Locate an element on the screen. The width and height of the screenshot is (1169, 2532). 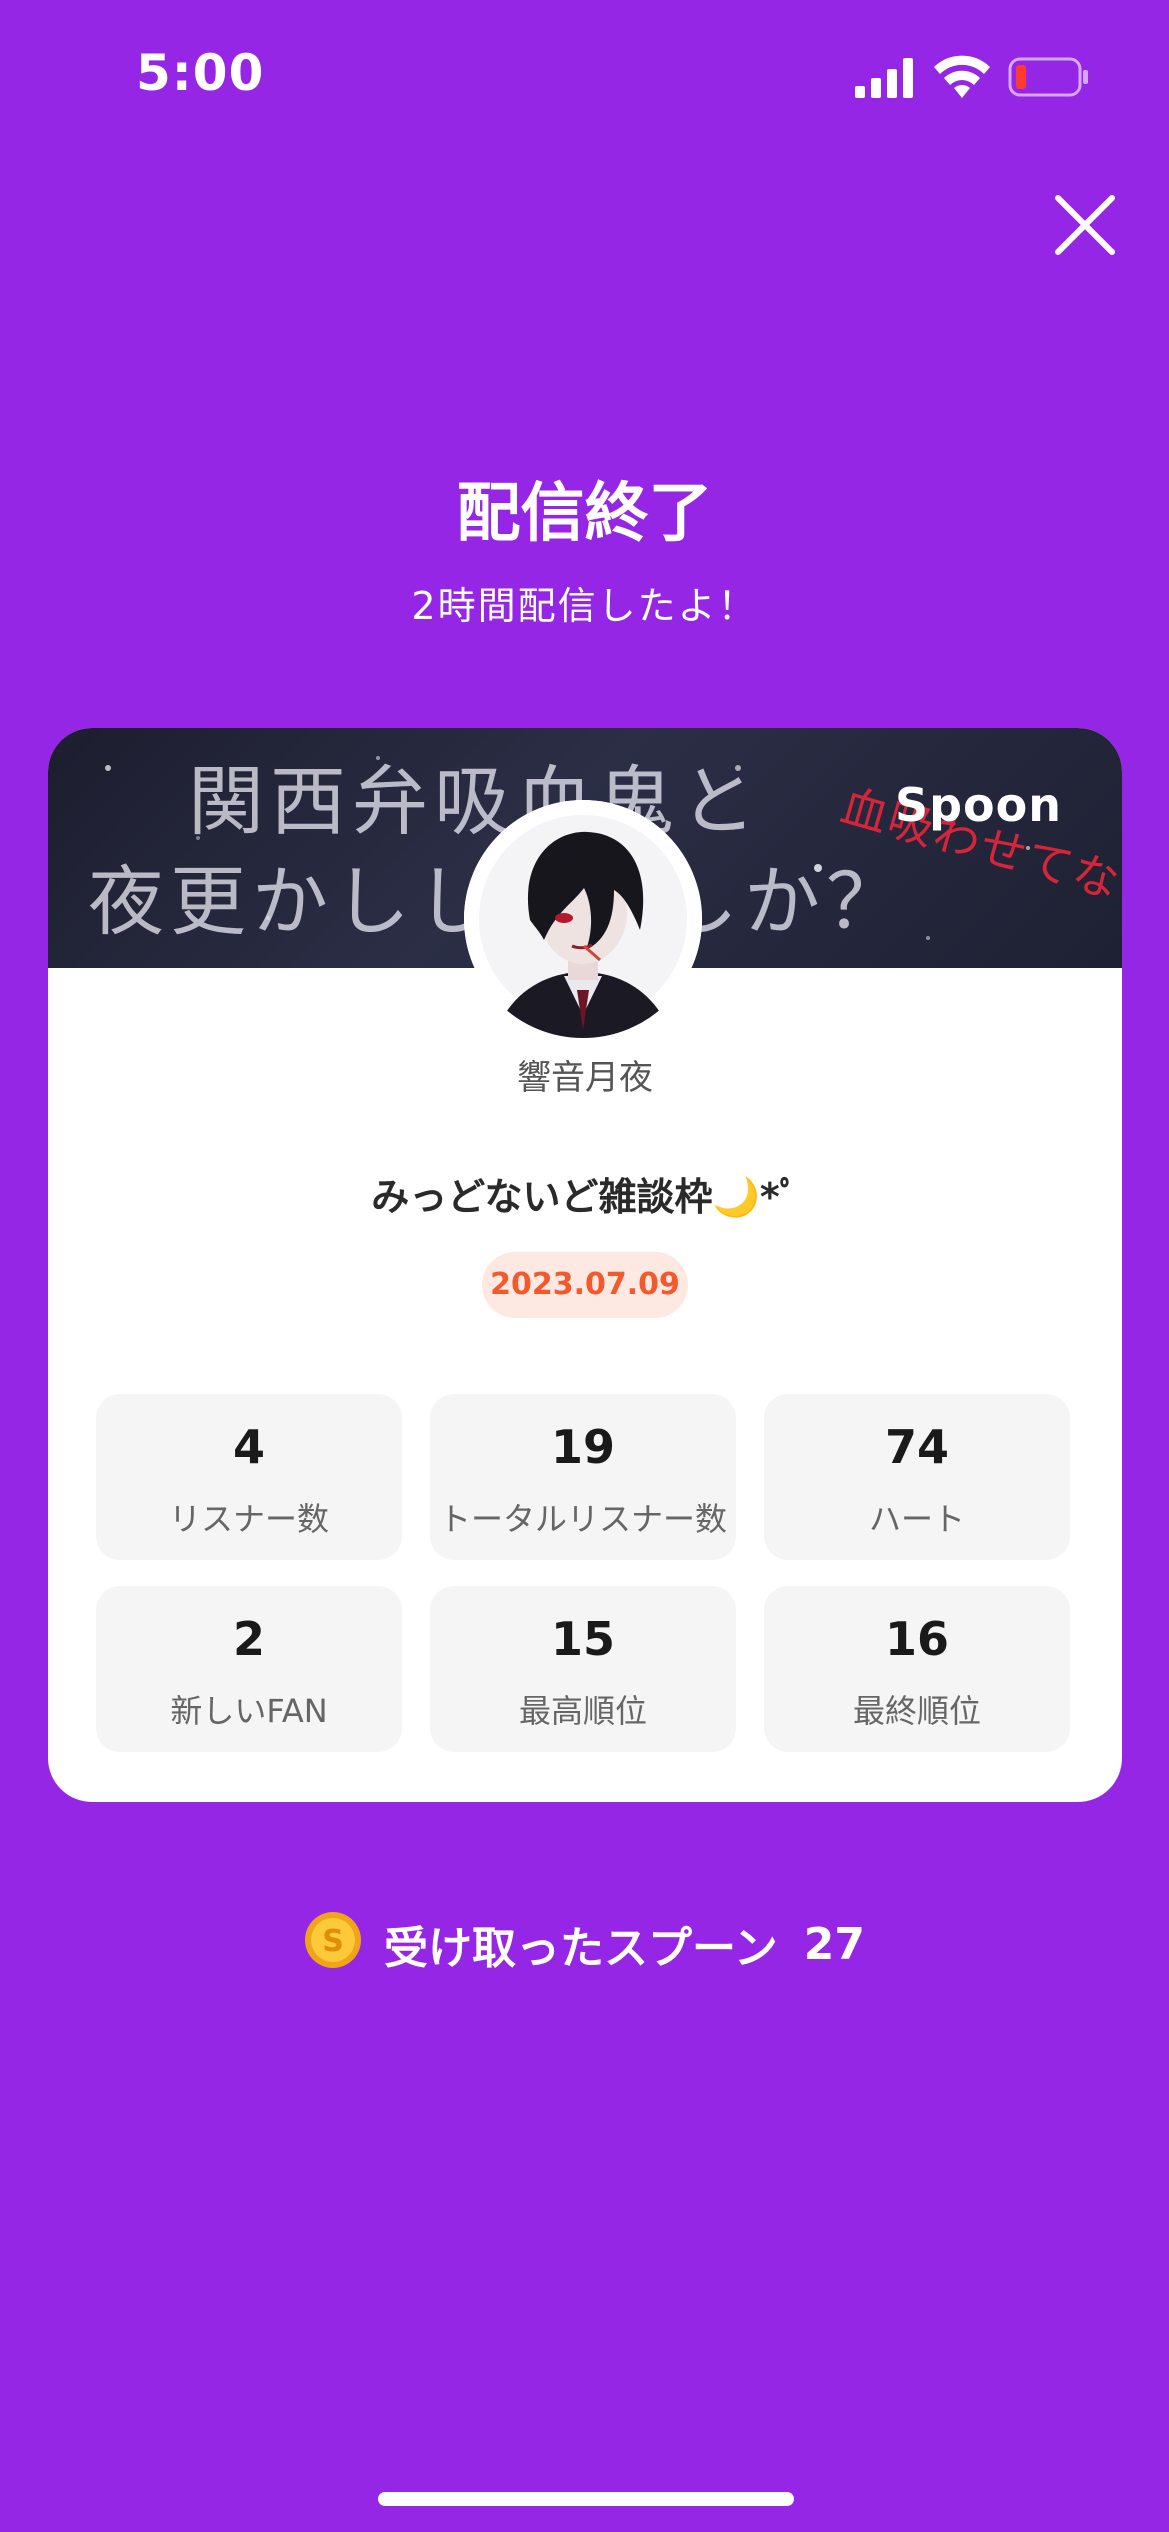
spoon-logo: Spoon is located at coordinates (978, 805).